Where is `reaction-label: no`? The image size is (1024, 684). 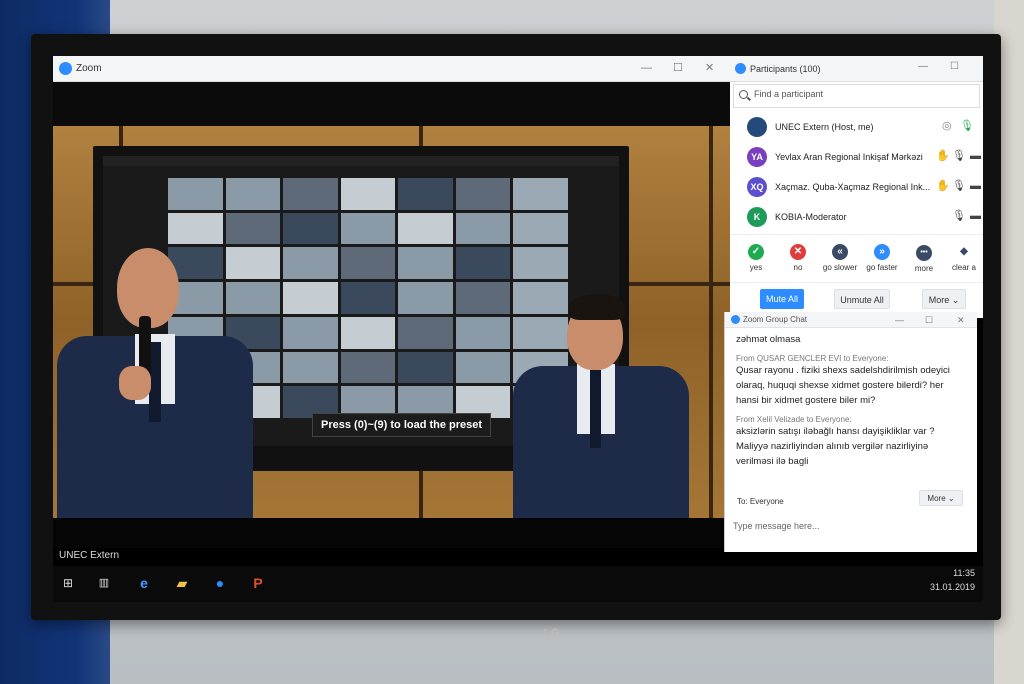
reaction-label: no is located at coordinates (798, 267).